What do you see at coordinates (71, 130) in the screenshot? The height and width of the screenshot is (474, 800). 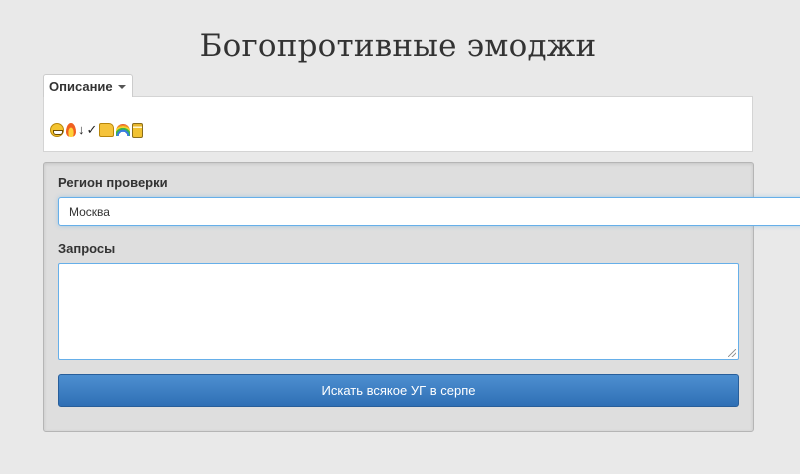 I see `fire-icon` at bounding box center [71, 130].